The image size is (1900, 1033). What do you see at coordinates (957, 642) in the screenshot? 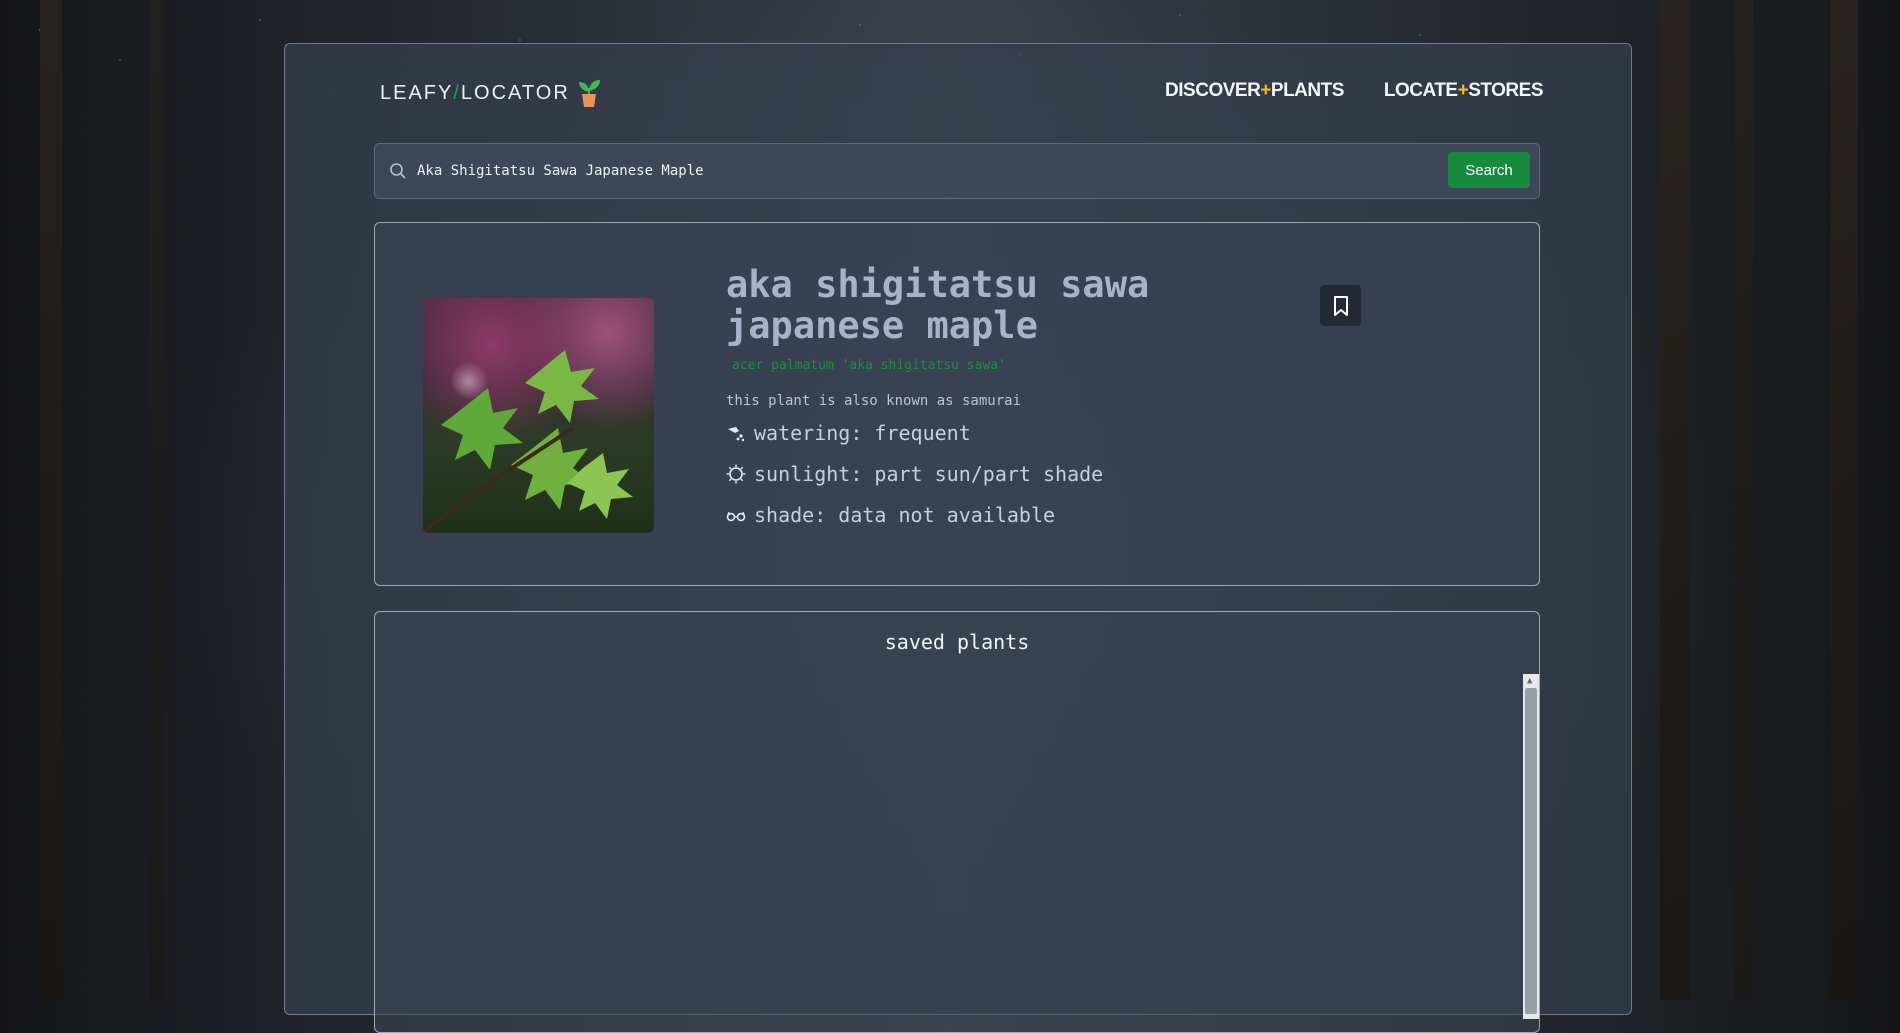
I see `saved-plants-title: saved plants` at bounding box center [957, 642].